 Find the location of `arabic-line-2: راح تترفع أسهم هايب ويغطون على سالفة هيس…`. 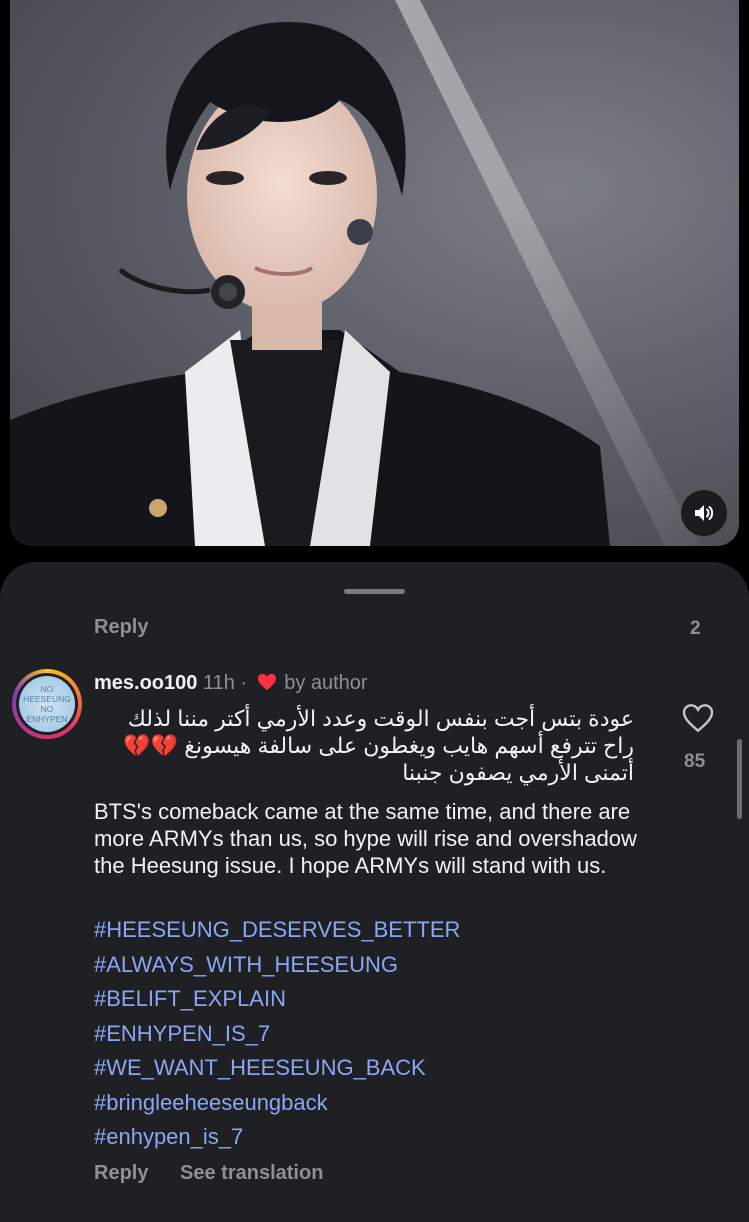

arabic-line-2: راح تترفع أسهم هايب ويغطون على سالفة هيس… is located at coordinates (378, 745).